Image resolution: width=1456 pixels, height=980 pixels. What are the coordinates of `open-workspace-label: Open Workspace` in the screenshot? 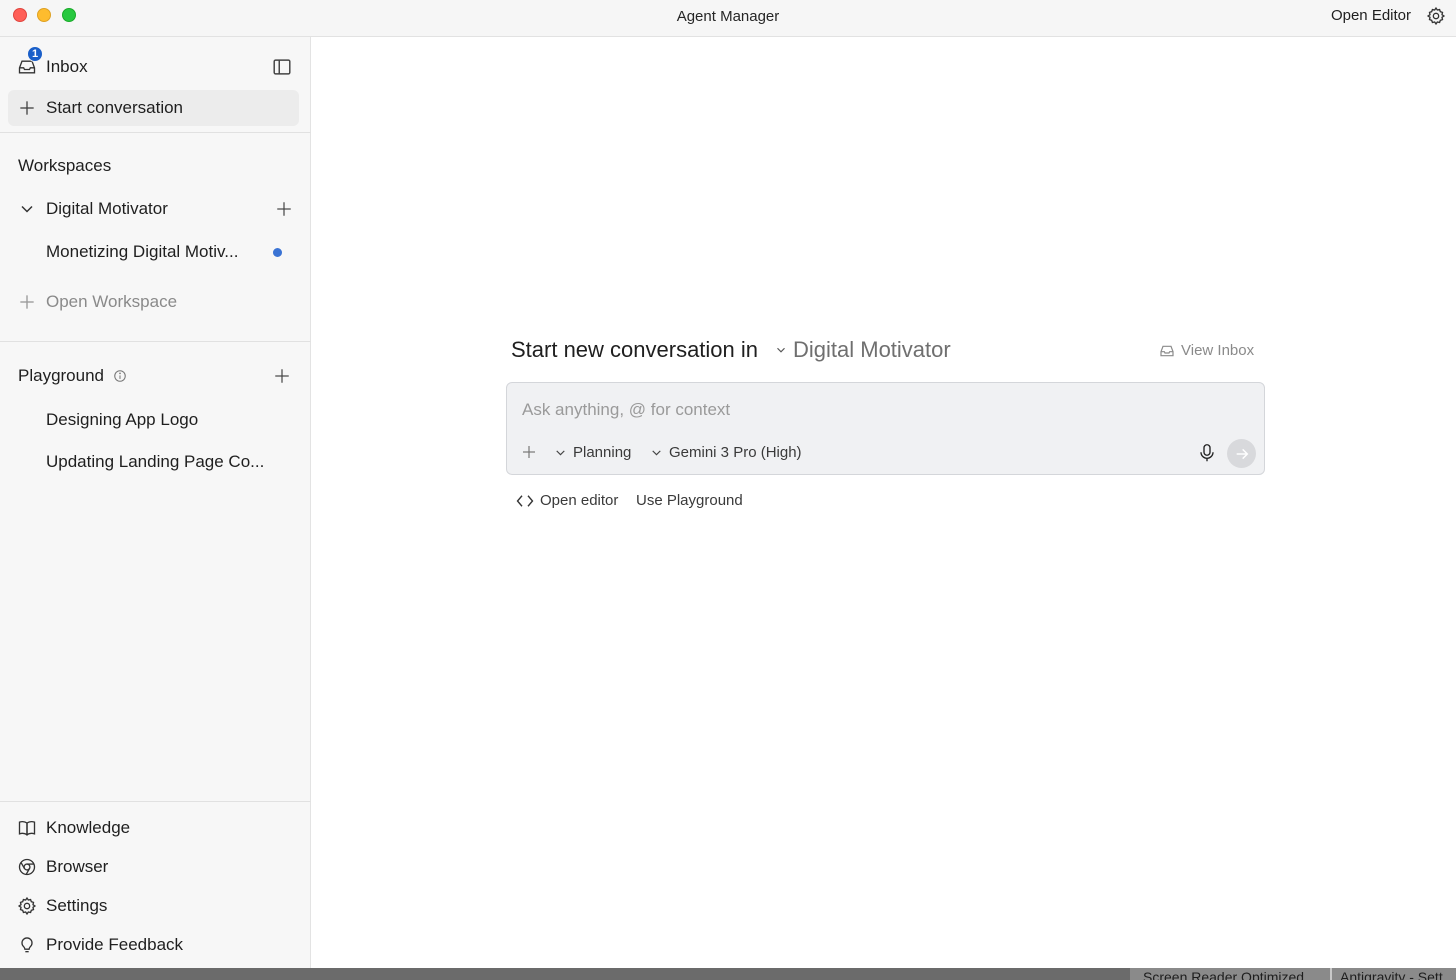 It's located at (112, 301).